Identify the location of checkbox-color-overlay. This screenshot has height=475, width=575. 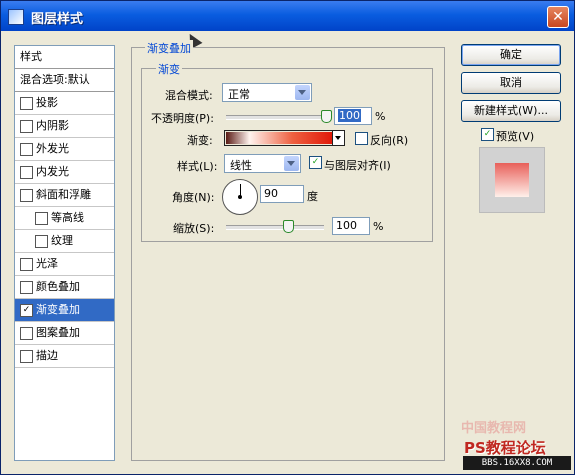
(26, 287).